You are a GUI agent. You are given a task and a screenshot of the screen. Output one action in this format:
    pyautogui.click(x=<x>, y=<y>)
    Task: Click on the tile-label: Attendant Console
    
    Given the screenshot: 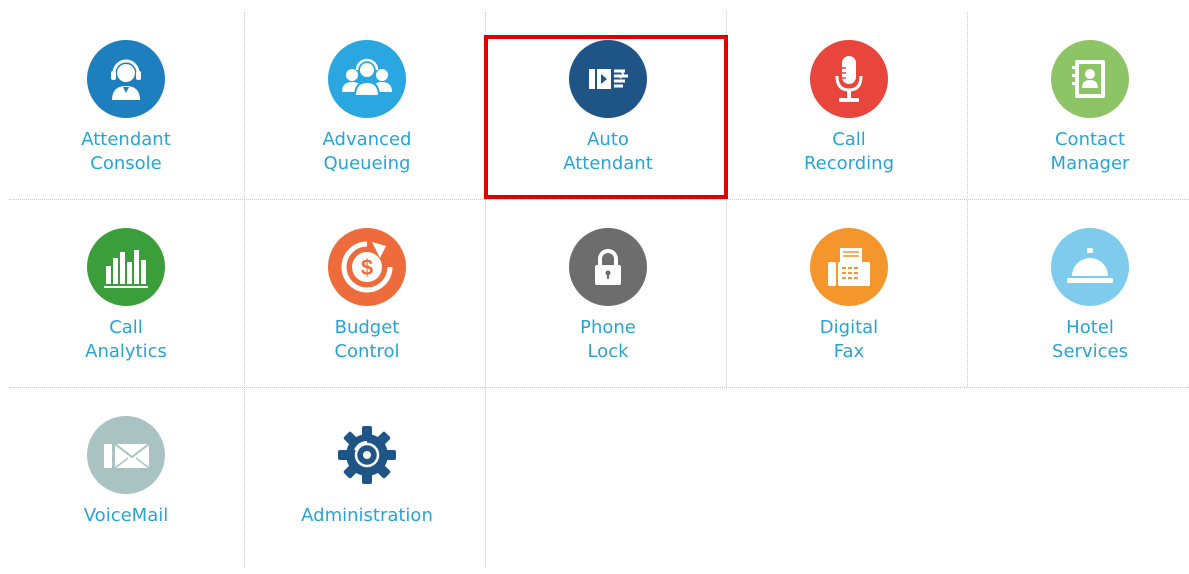 What is the action you would take?
    pyautogui.click(x=126, y=151)
    